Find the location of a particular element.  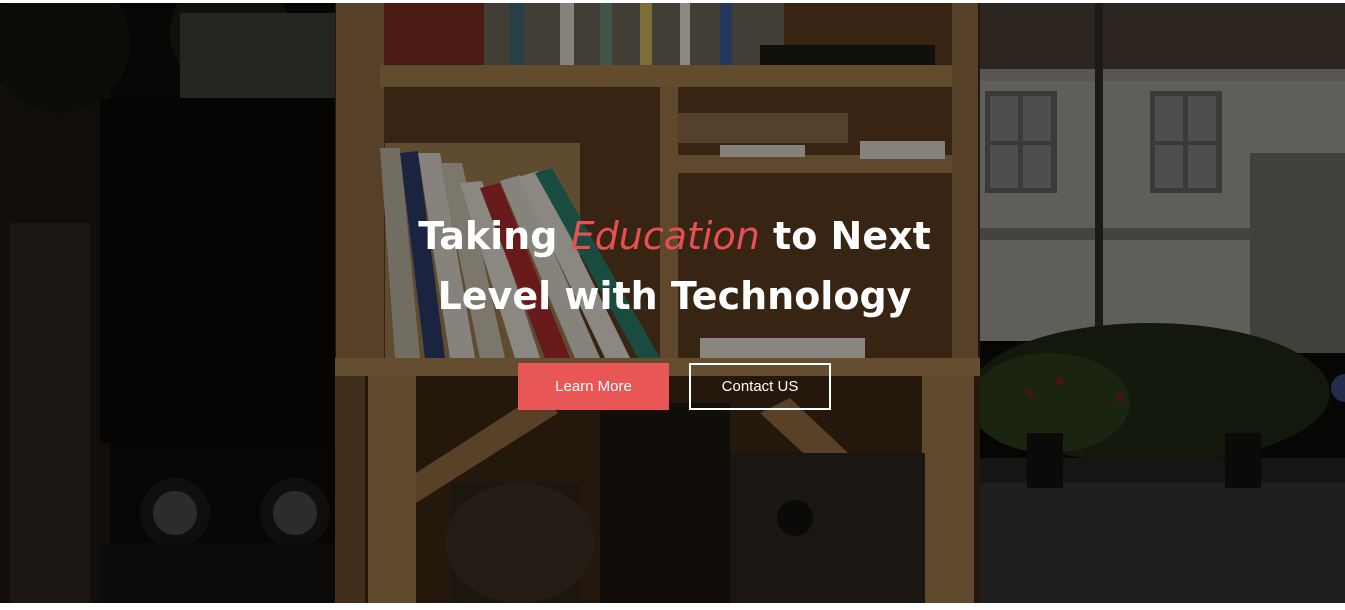

learn-more-label: Learn More is located at coordinates (593, 386).